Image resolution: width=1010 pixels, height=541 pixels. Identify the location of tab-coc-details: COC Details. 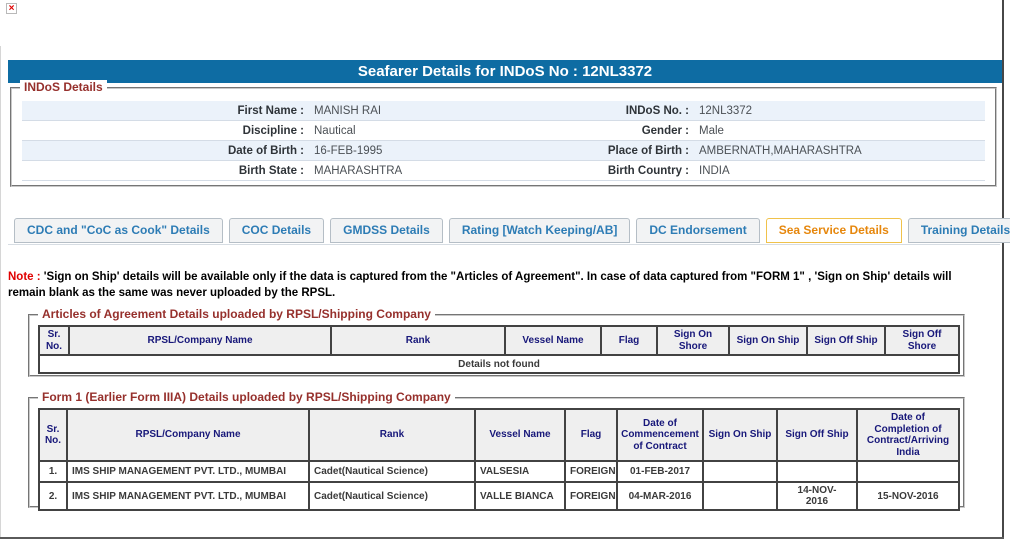
(276, 230).